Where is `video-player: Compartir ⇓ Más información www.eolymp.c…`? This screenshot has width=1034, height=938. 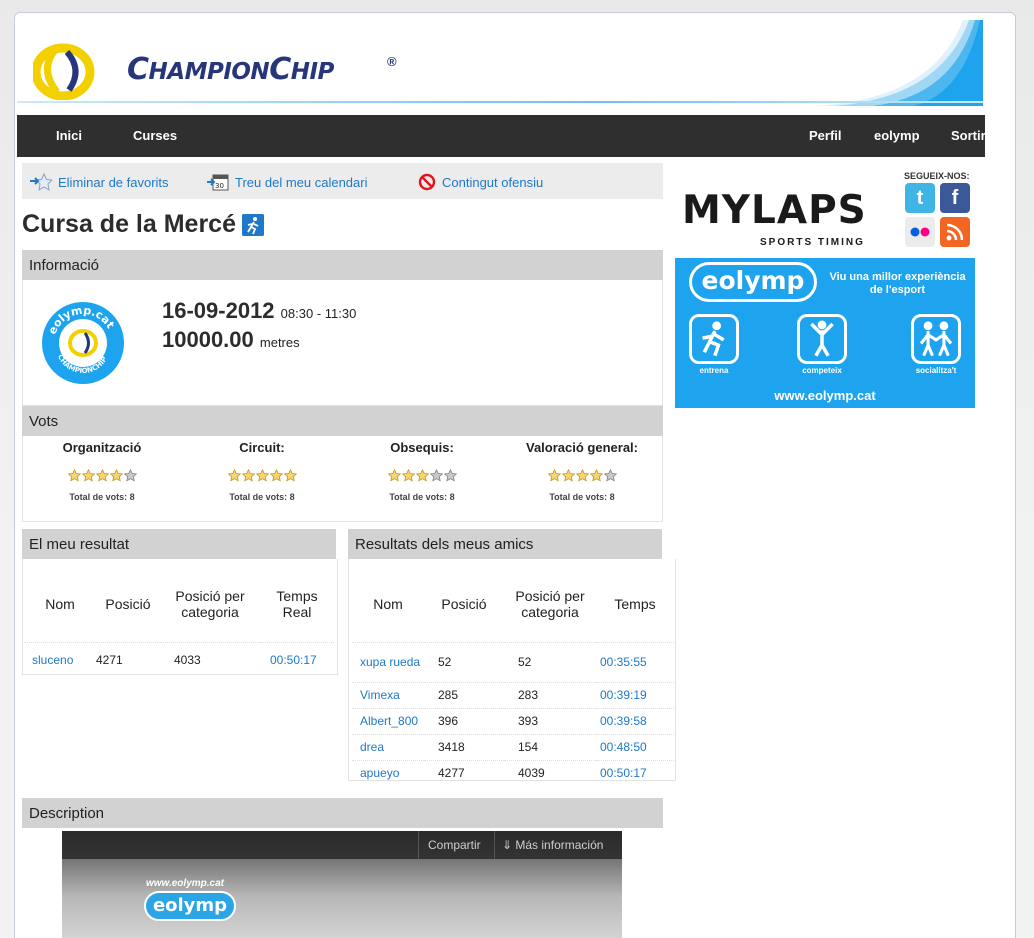 video-player: Compartir ⇓ Más información www.eolymp.c… is located at coordinates (342, 884).